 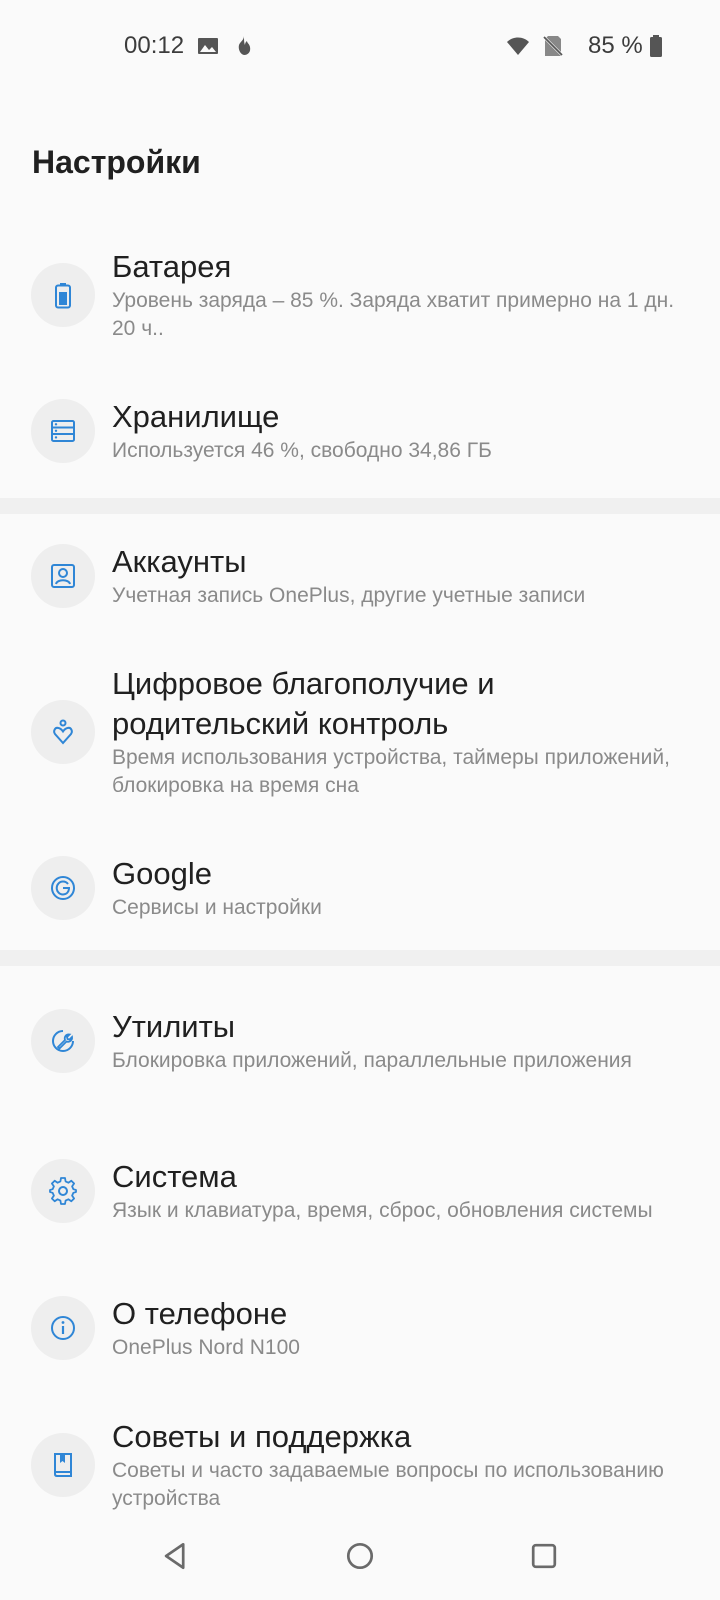 I want to click on navigation-bar, so click(x=360, y=1557).